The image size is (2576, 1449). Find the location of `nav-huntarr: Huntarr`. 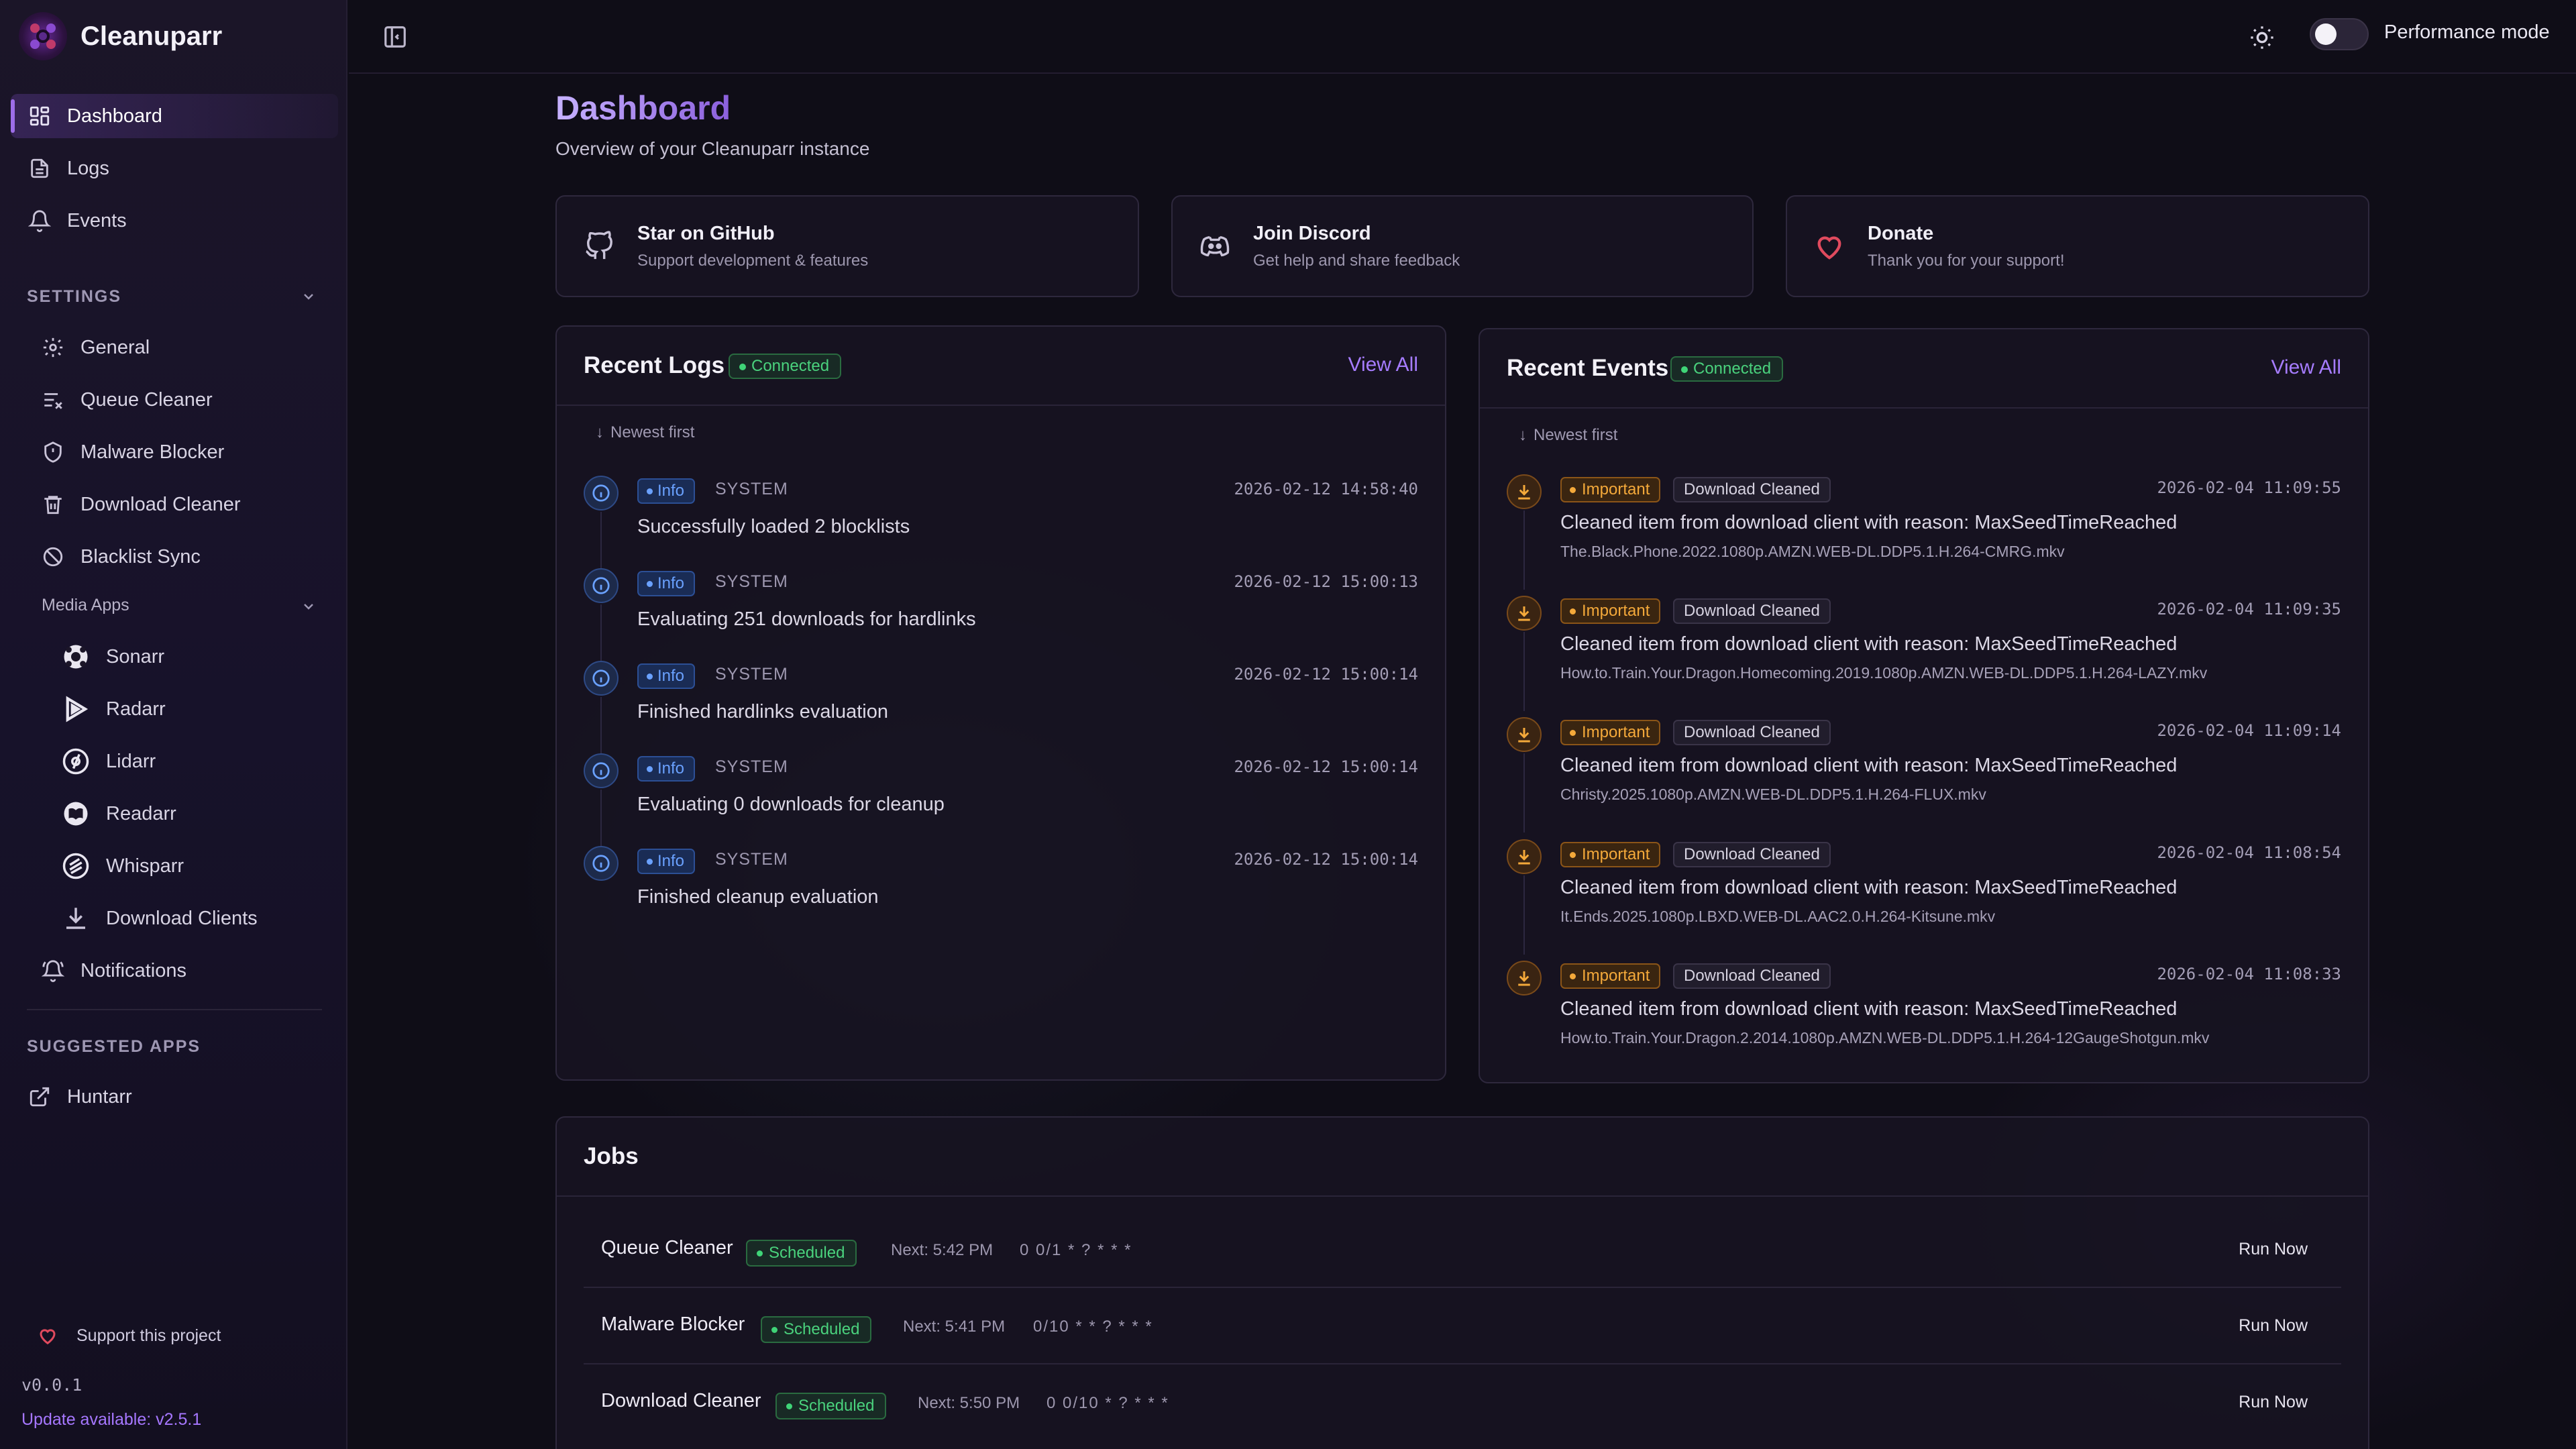

nav-huntarr: Huntarr is located at coordinates (174, 1097).